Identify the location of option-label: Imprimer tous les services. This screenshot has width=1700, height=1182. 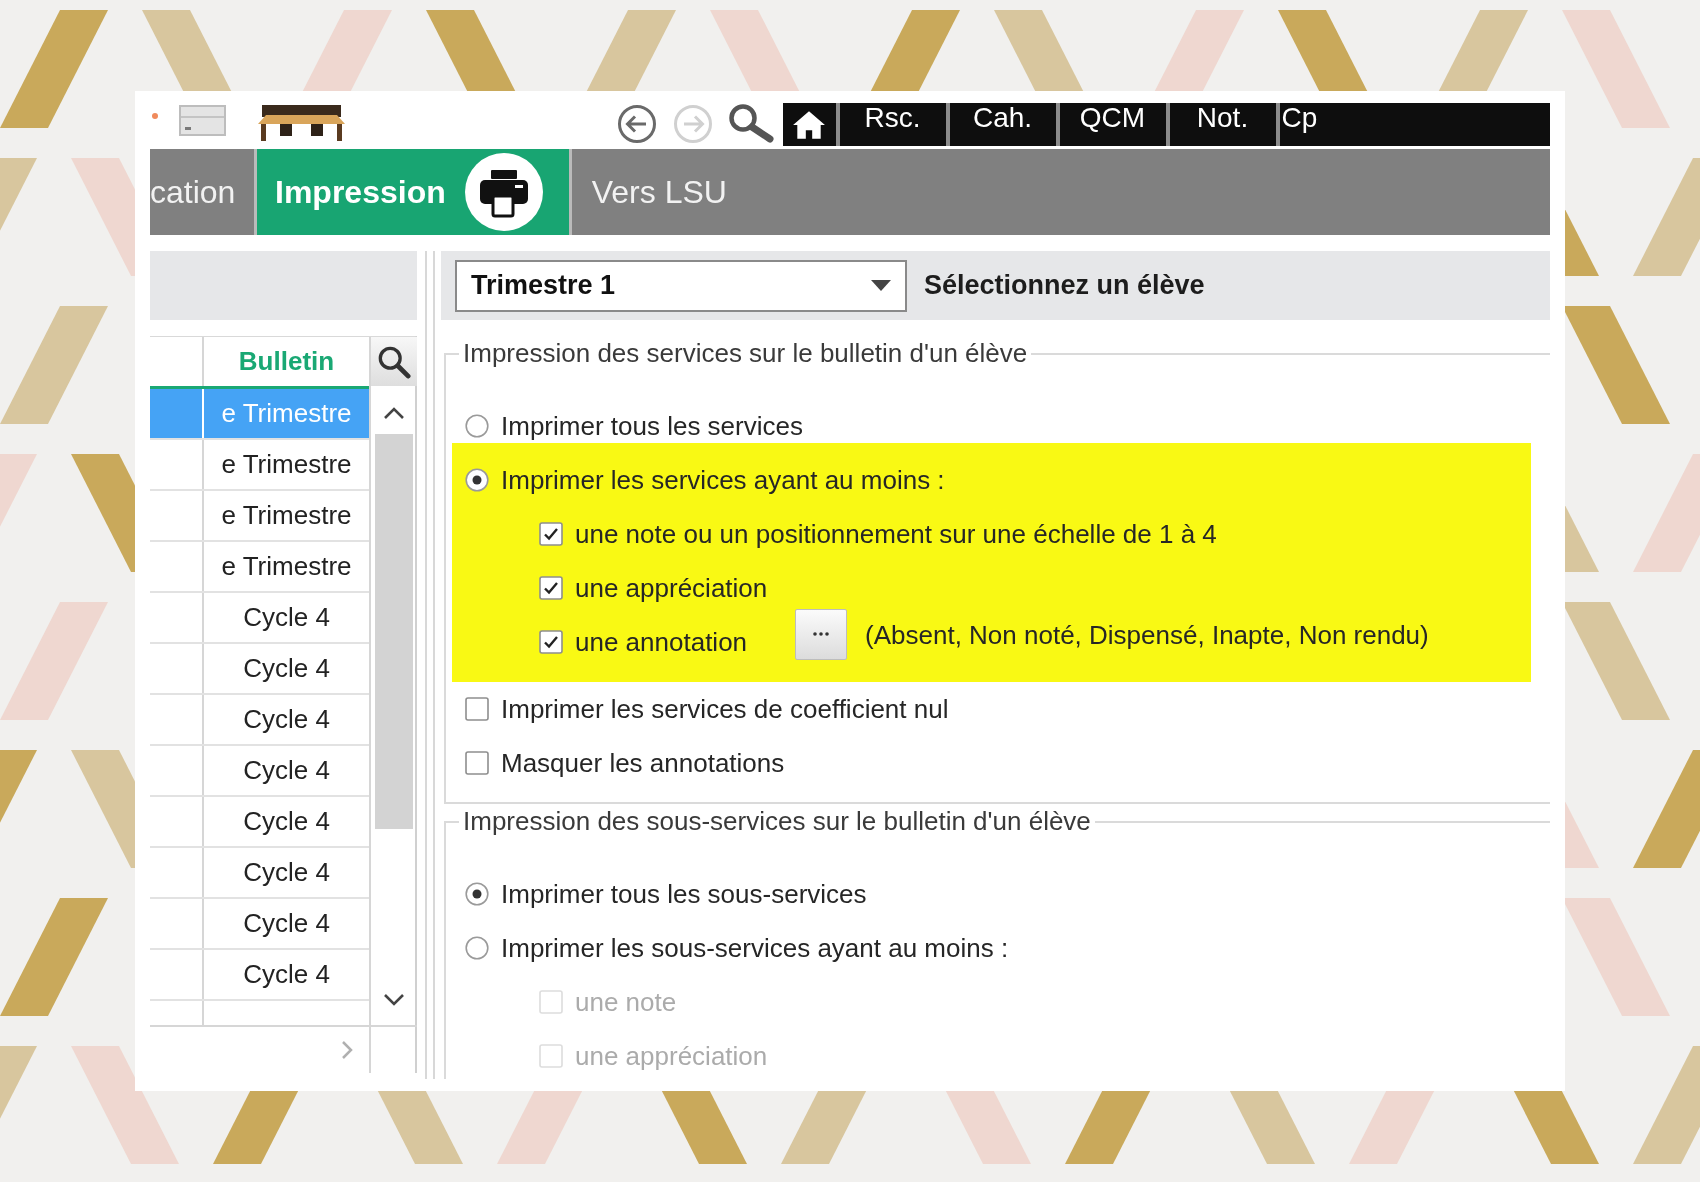
(652, 426).